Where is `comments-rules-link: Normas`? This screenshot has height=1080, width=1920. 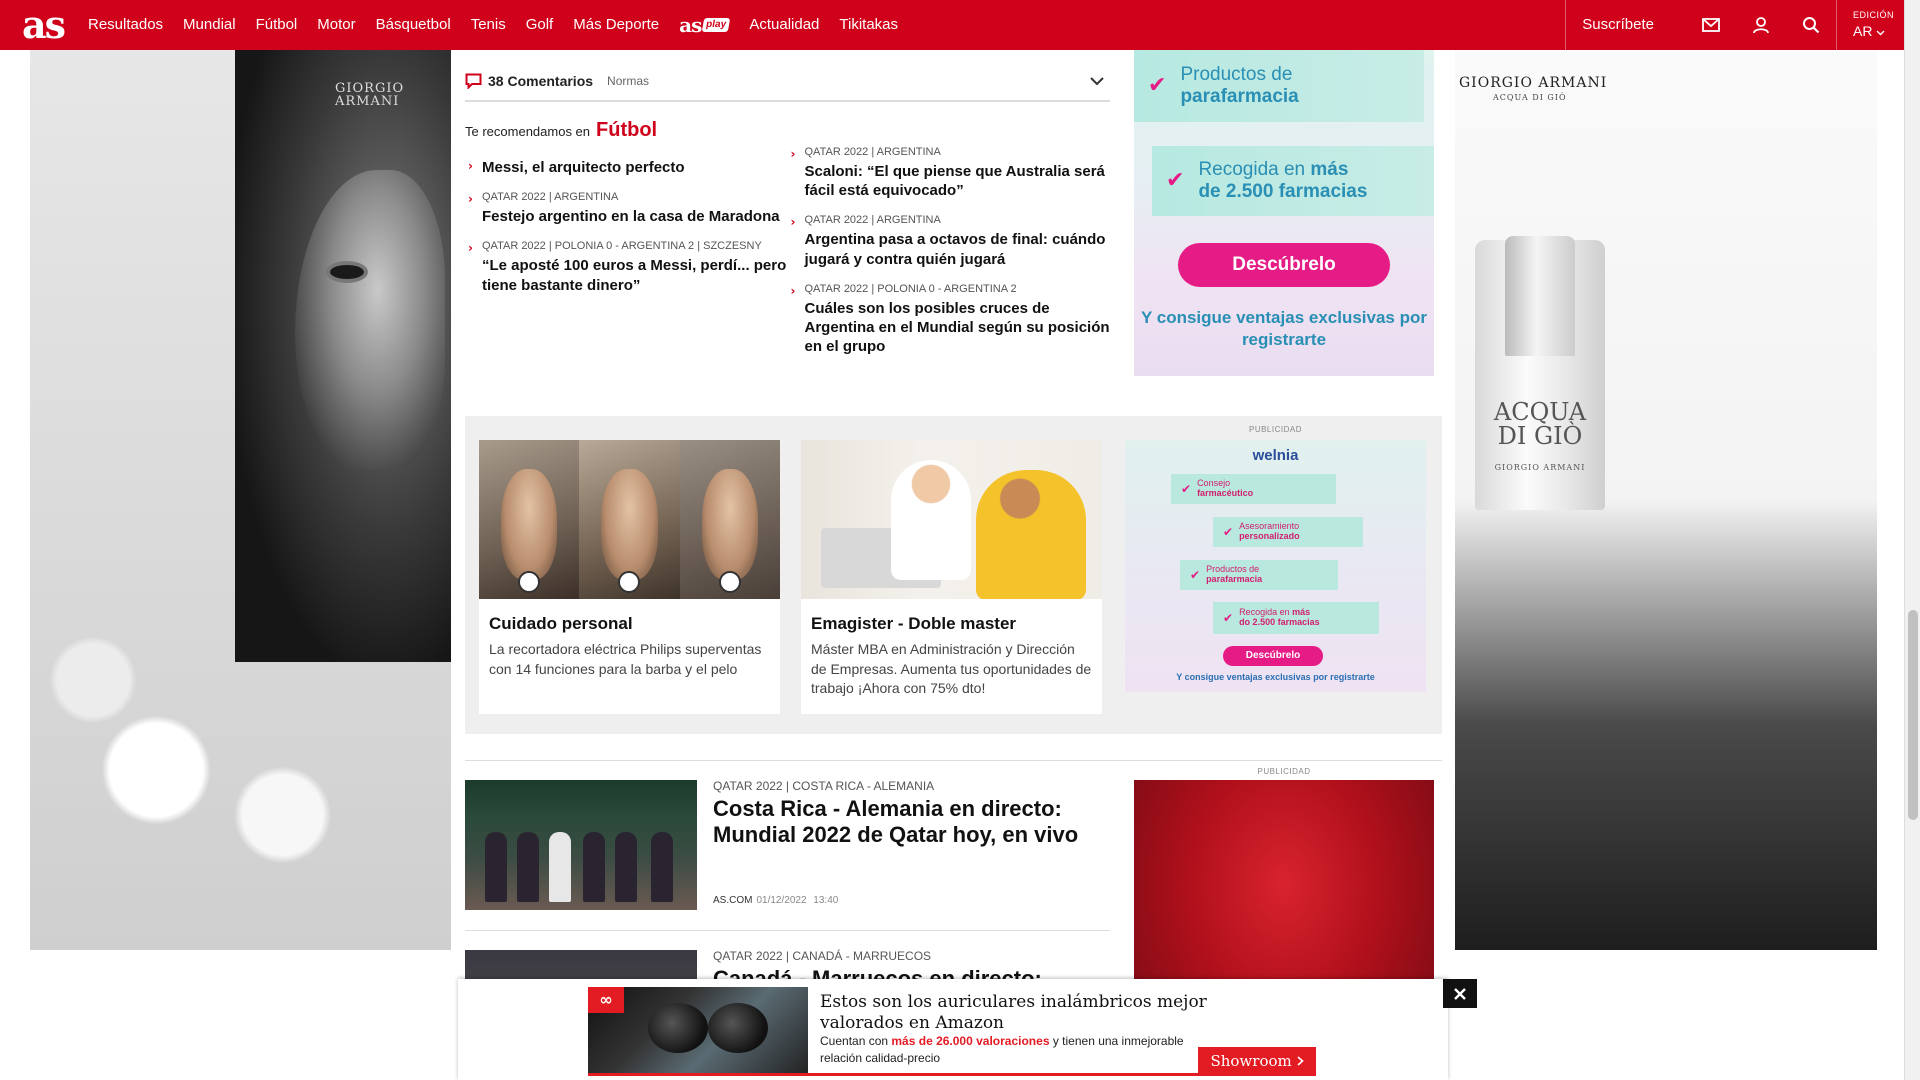
comments-rules-link: Normas is located at coordinates (628, 81).